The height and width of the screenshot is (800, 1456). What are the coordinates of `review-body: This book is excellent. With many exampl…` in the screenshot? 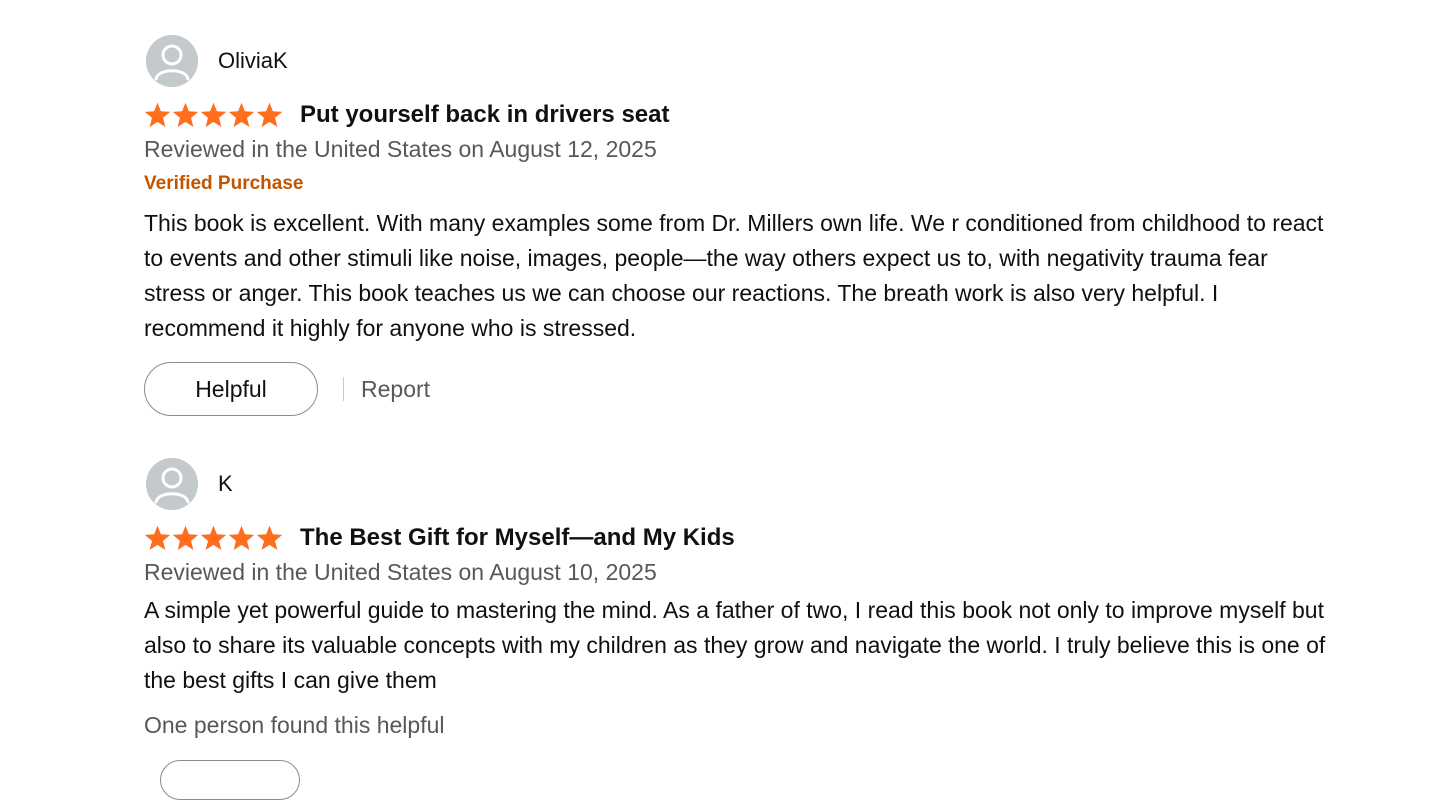 It's located at (734, 275).